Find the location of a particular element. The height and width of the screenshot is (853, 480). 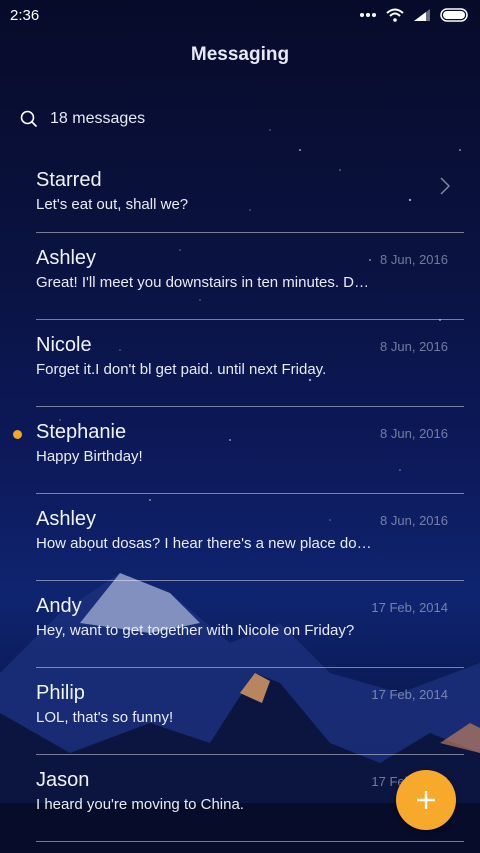

page-title: Messaging is located at coordinates (240, 54).